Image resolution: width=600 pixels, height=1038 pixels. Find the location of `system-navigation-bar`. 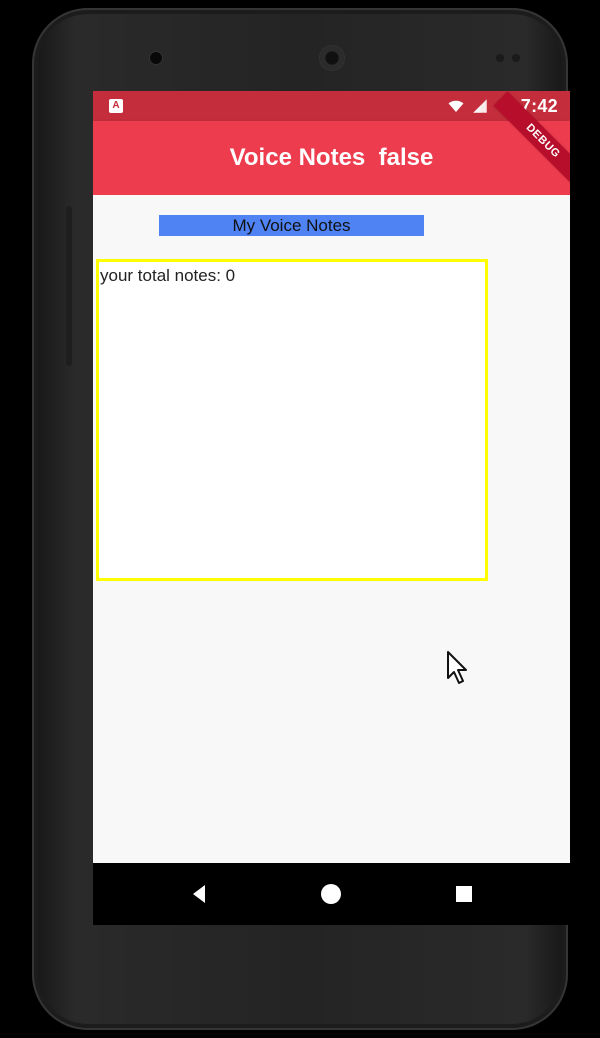

system-navigation-bar is located at coordinates (331, 894).